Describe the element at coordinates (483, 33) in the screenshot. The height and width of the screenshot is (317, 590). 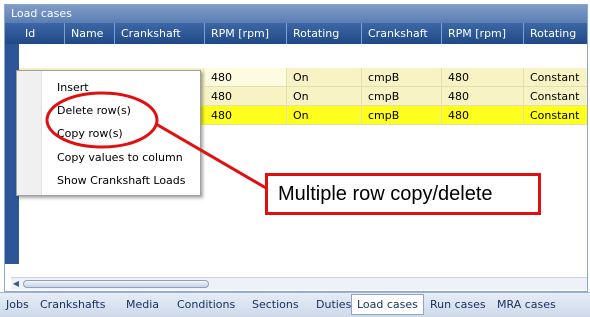
I see `column-header-rpm-2: RPM [rpm]` at that location.